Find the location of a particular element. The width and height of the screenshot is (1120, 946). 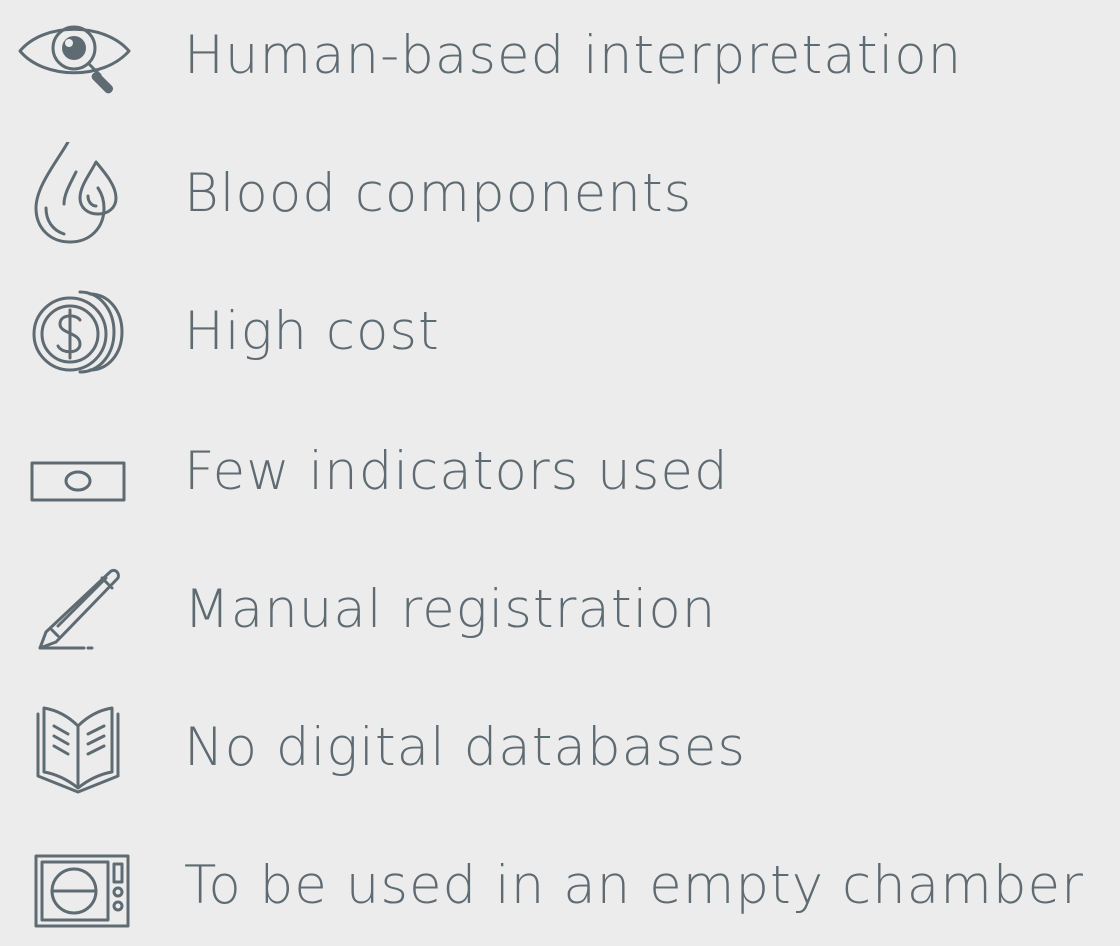

blood-drops-icon is located at coordinates (74, 194).